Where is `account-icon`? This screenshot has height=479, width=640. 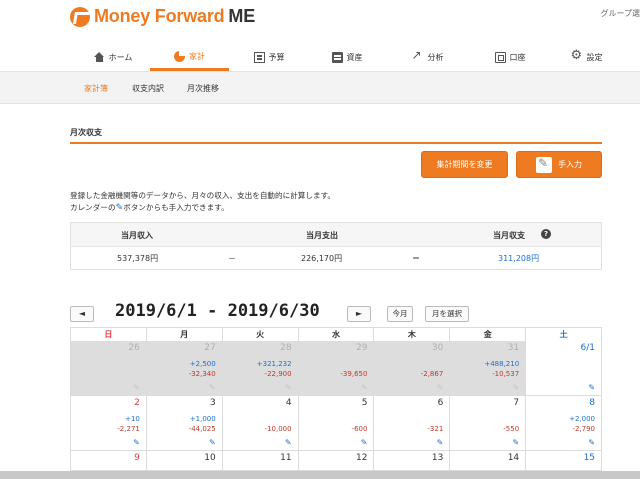 account-icon is located at coordinates (500, 57).